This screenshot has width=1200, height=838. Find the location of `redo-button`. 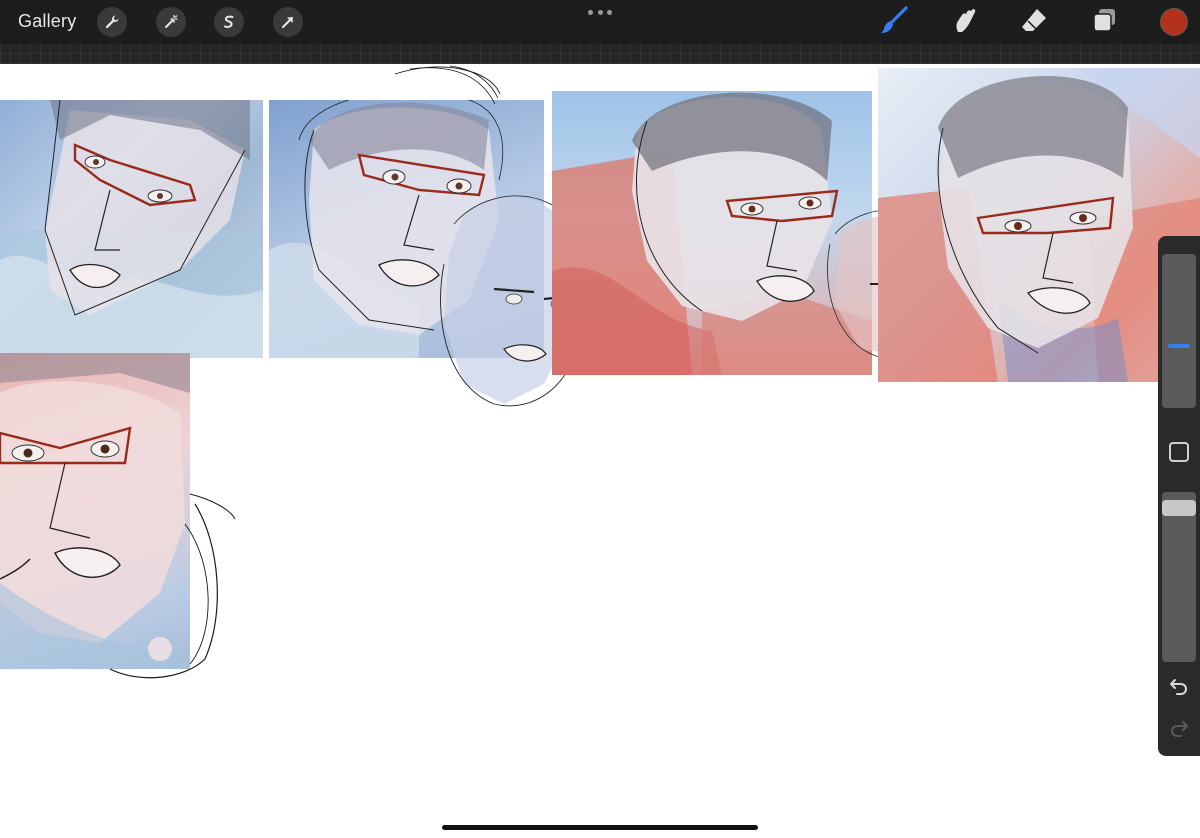

redo-button is located at coordinates (1179, 730).